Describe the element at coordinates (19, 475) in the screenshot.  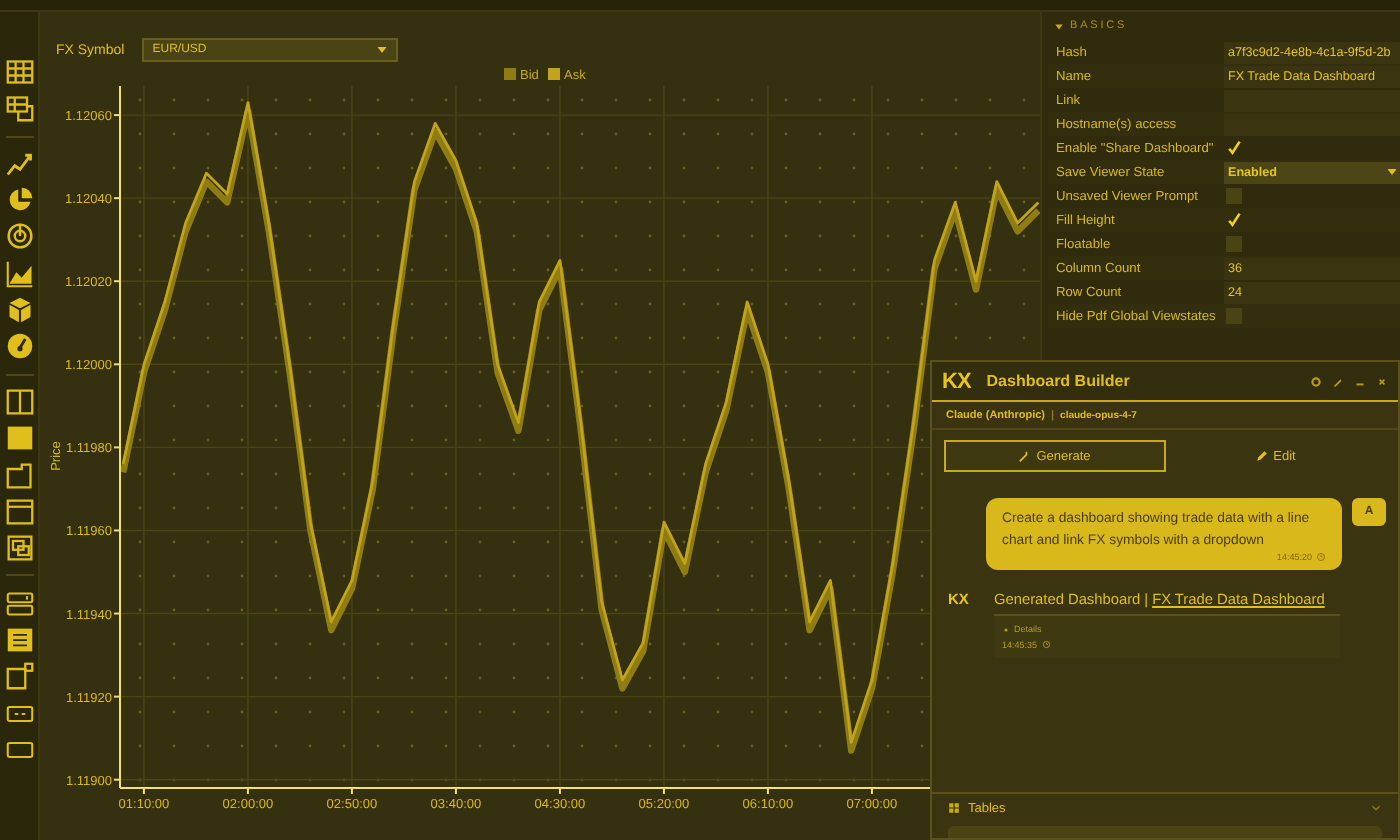
I see `tabbed-icon` at that location.